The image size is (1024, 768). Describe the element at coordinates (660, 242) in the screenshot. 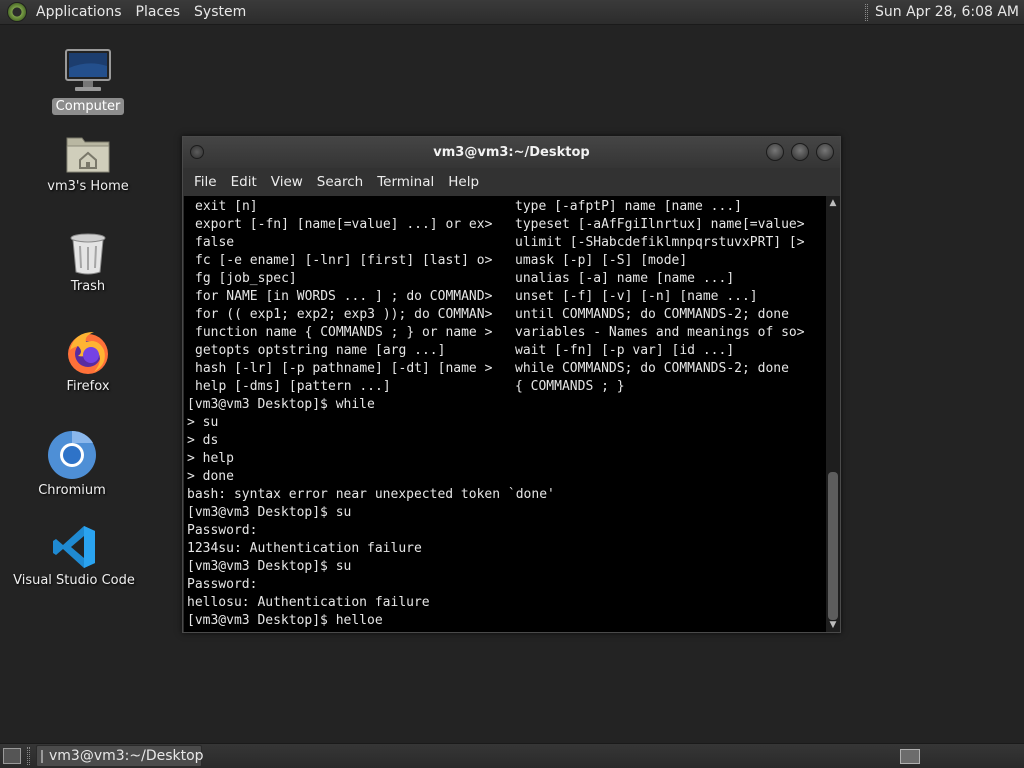

I see `help-entry-right: ulimit [-SHabcdefiklmnpqrstuvxPRT] [>` at that location.